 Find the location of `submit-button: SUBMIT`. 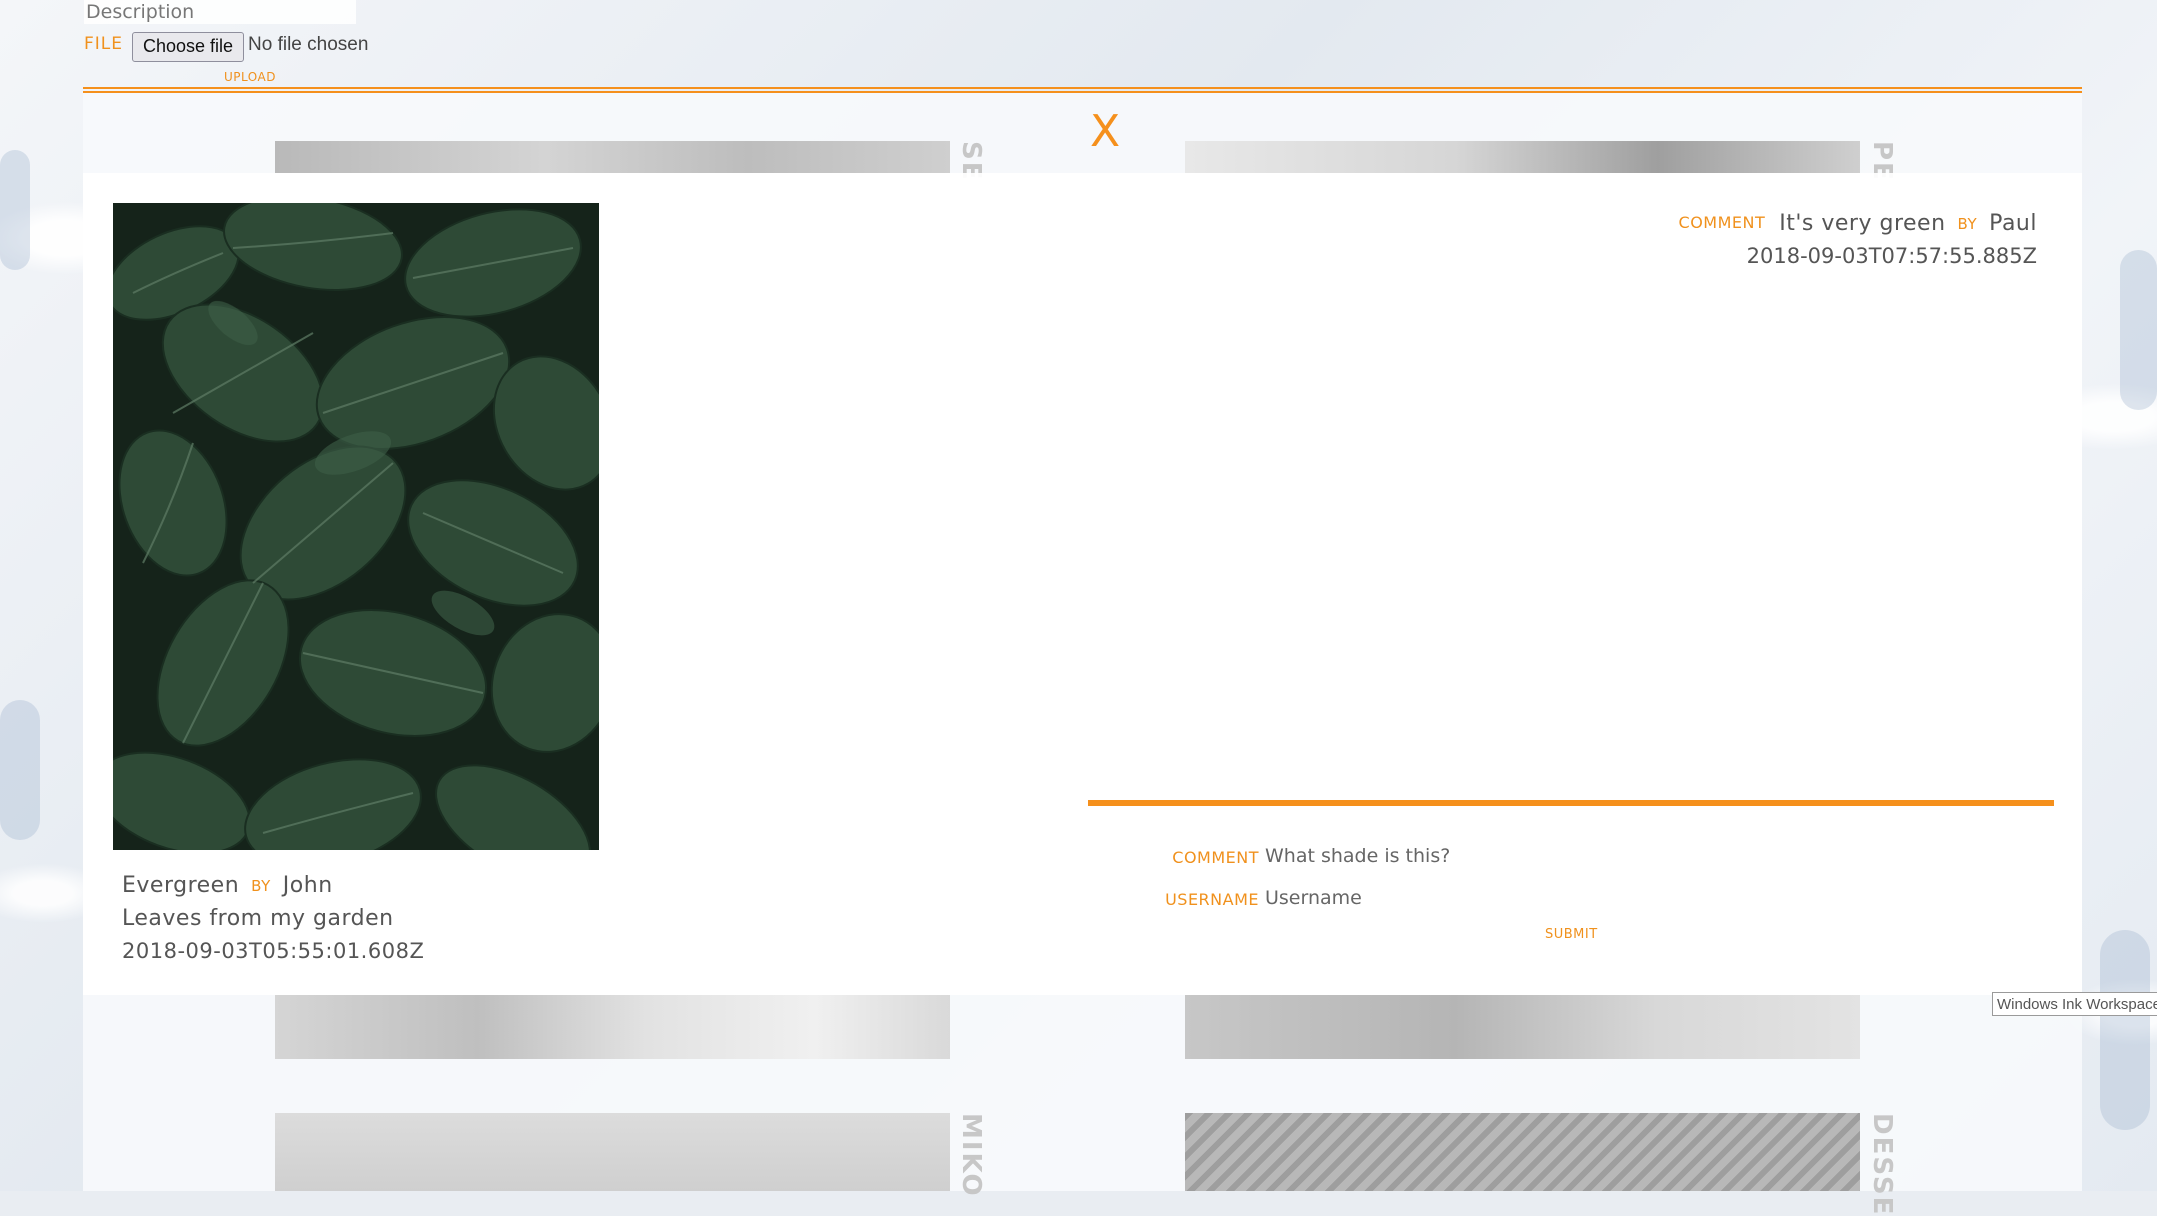

submit-button: SUBMIT is located at coordinates (1571, 934).